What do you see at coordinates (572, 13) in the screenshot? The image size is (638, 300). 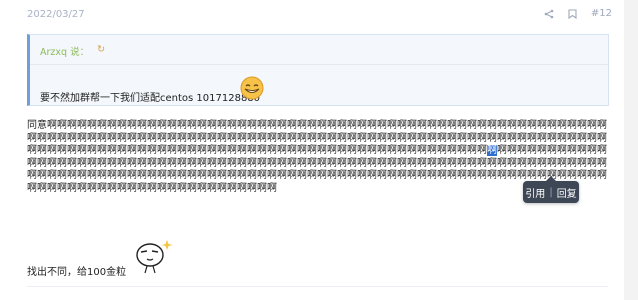 I see `bookmark-icon` at bounding box center [572, 13].